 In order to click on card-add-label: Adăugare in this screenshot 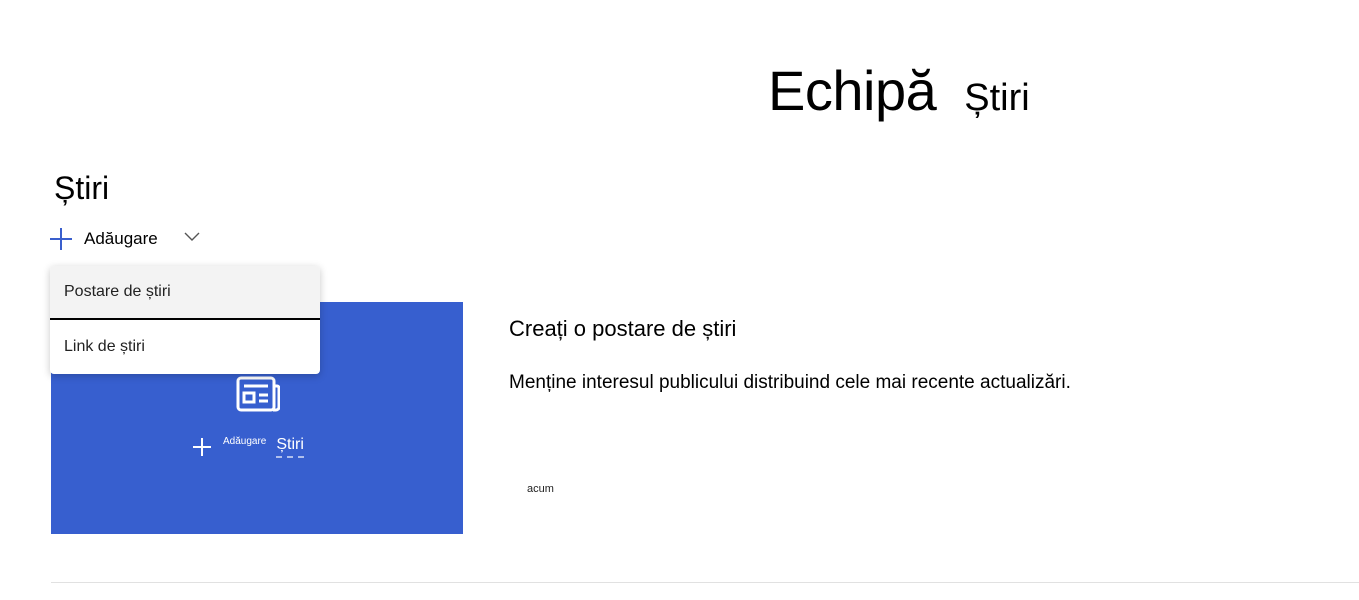, I will do `click(245, 441)`.